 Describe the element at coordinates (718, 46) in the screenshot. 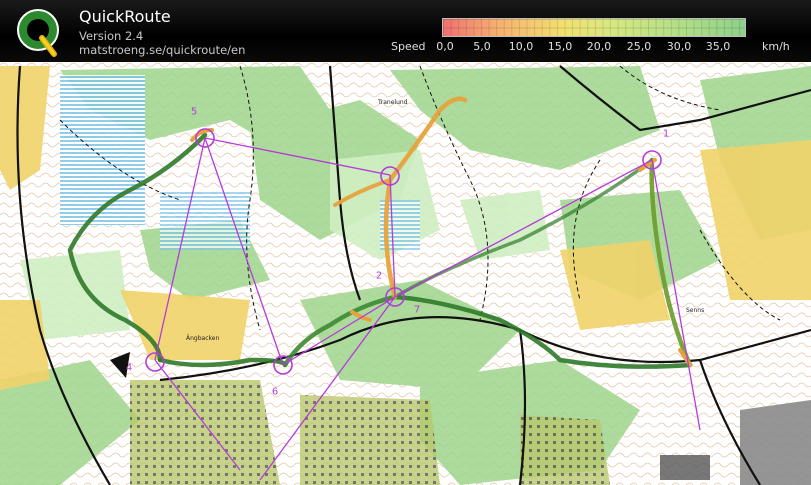

I see `speed-tick: 35,0` at that location.